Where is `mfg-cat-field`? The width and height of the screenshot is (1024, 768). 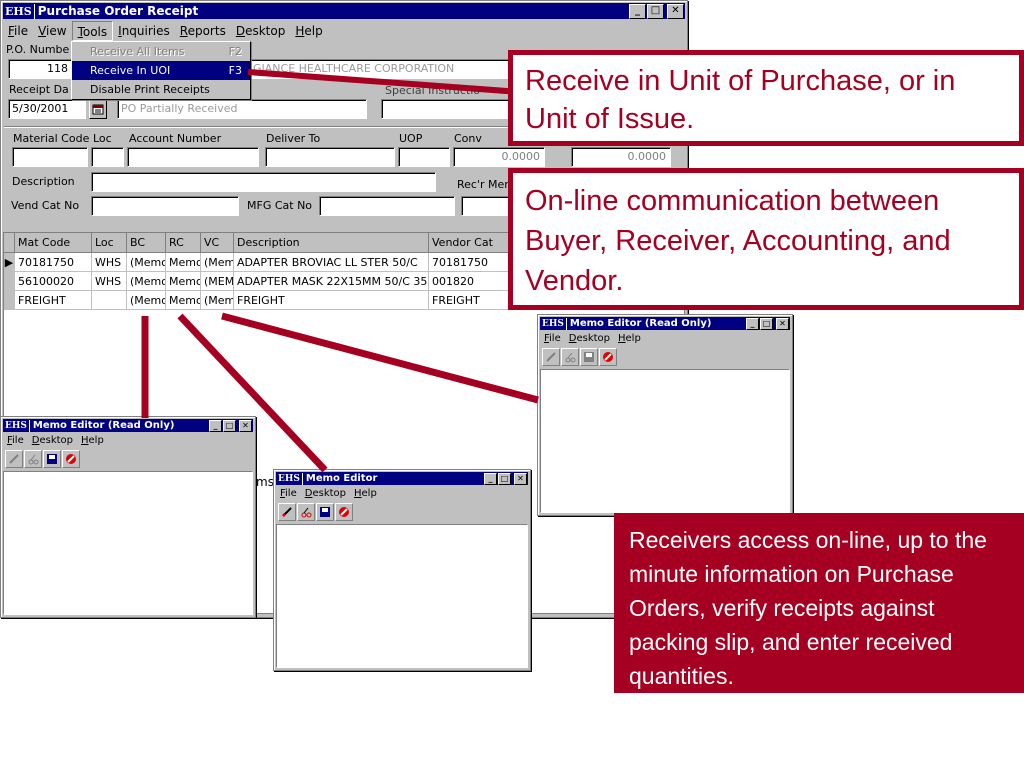 mfg-cat-field is located at coordinates (387, 206).